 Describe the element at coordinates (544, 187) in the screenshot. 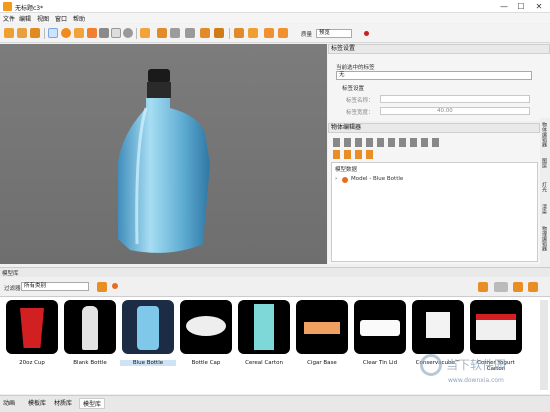

I see `tab-lights: 灯光` at that location.